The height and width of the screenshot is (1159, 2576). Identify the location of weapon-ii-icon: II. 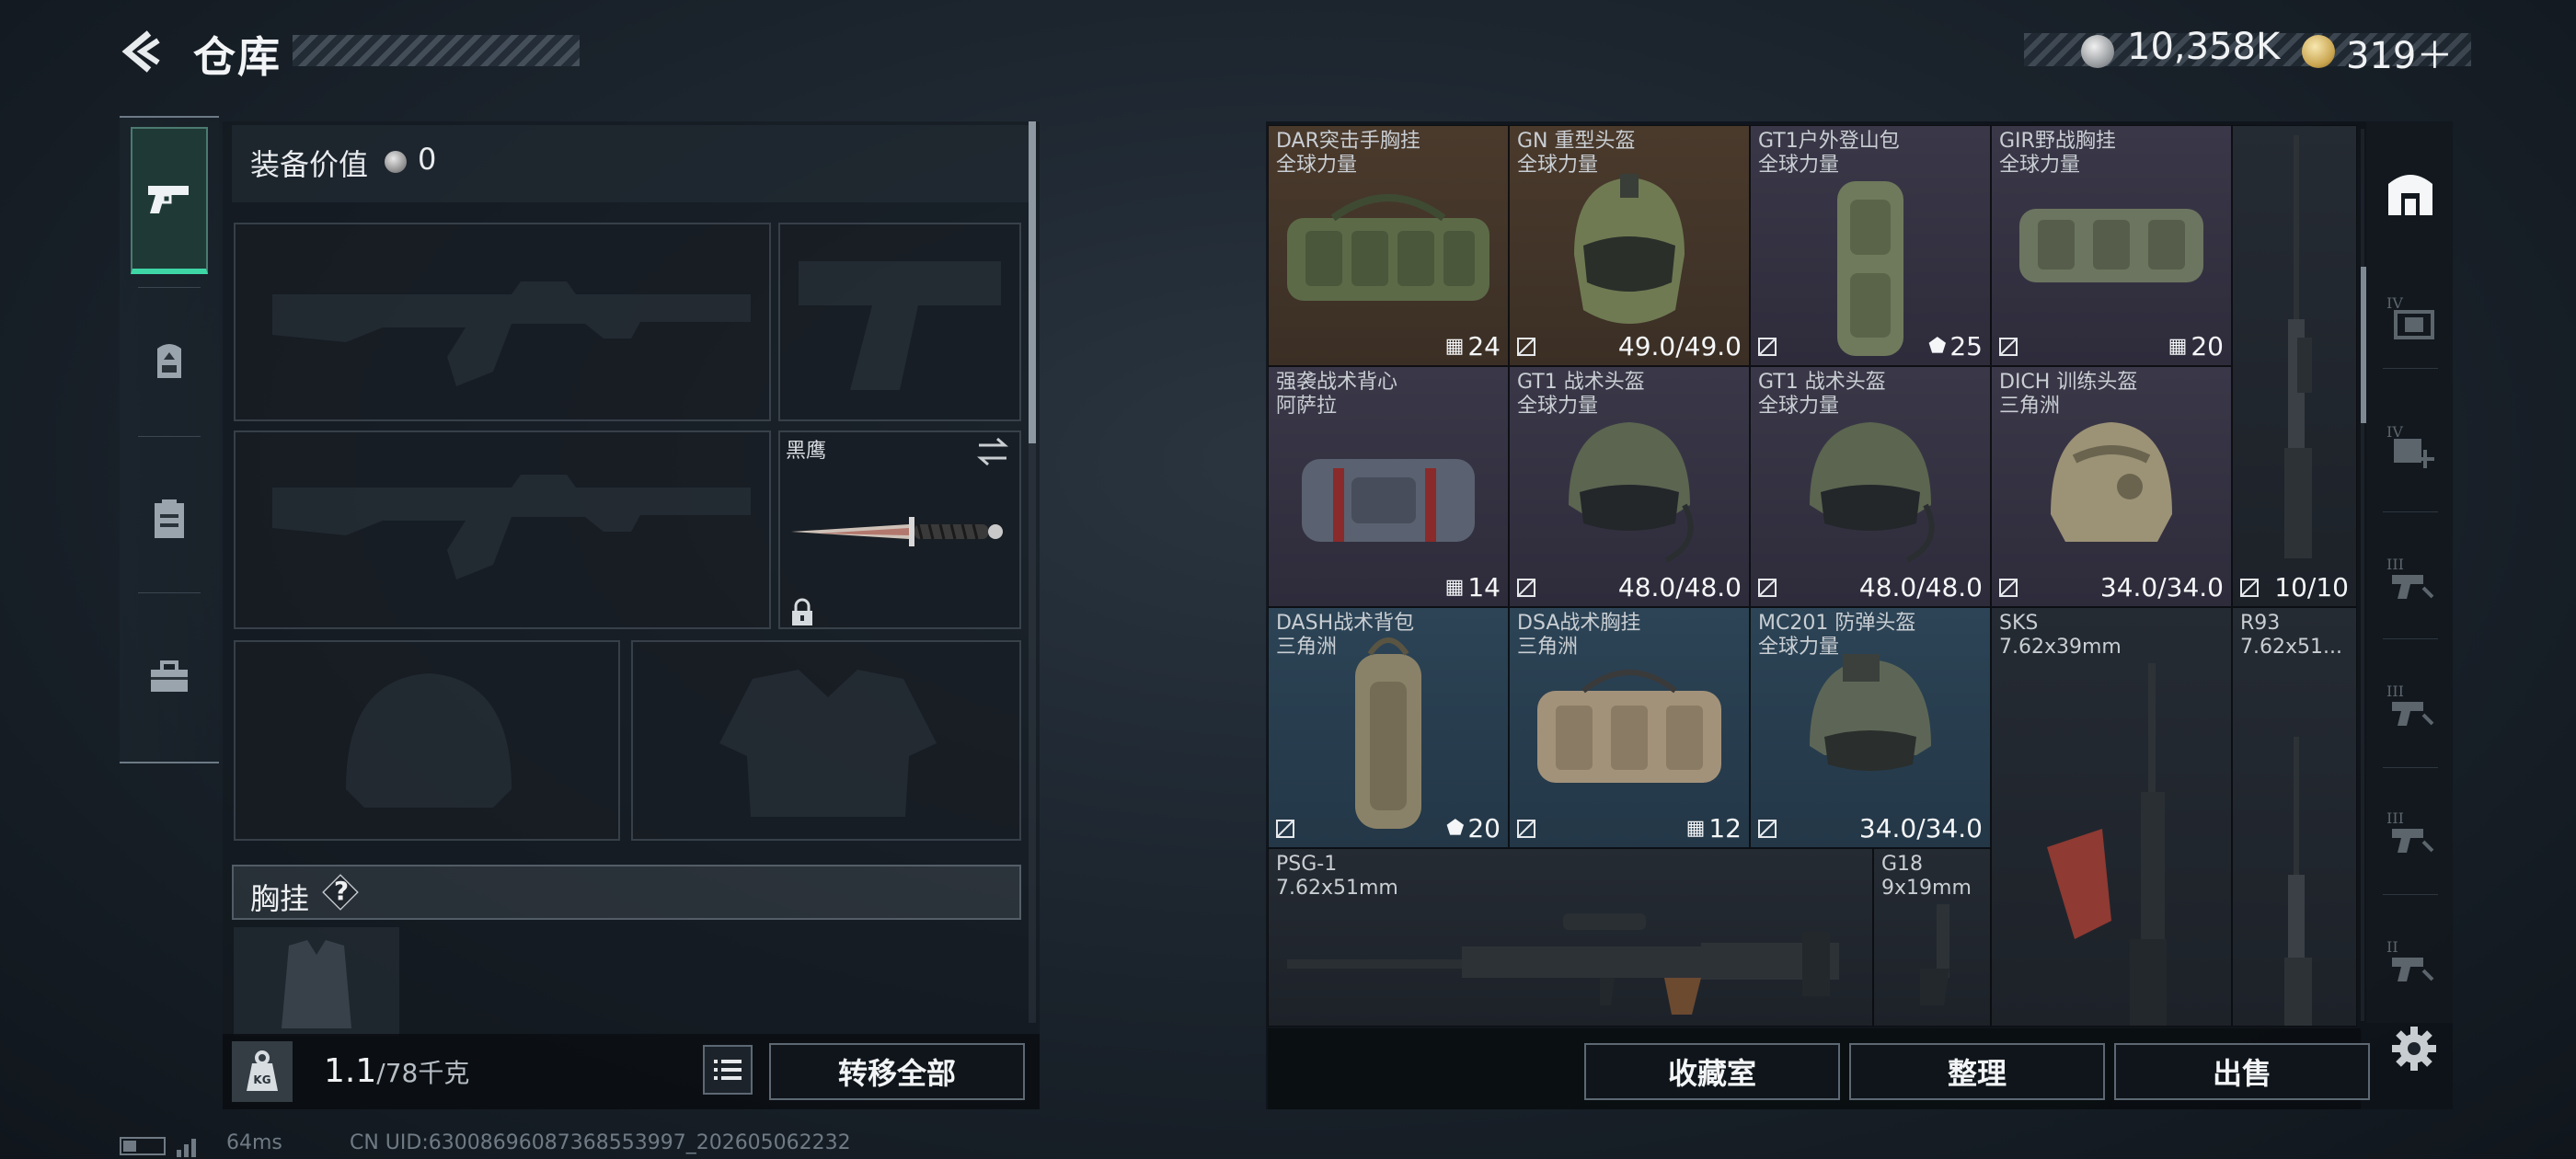
(2410, 959).